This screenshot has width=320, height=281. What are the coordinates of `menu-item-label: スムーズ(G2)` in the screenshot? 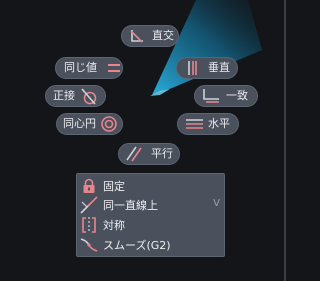 It's located at (137, 245).